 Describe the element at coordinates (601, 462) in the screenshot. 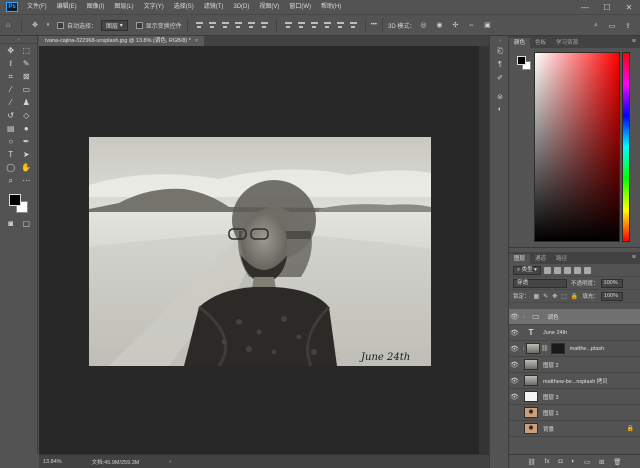

I see `new-layer-icon: ⊞` at that location.